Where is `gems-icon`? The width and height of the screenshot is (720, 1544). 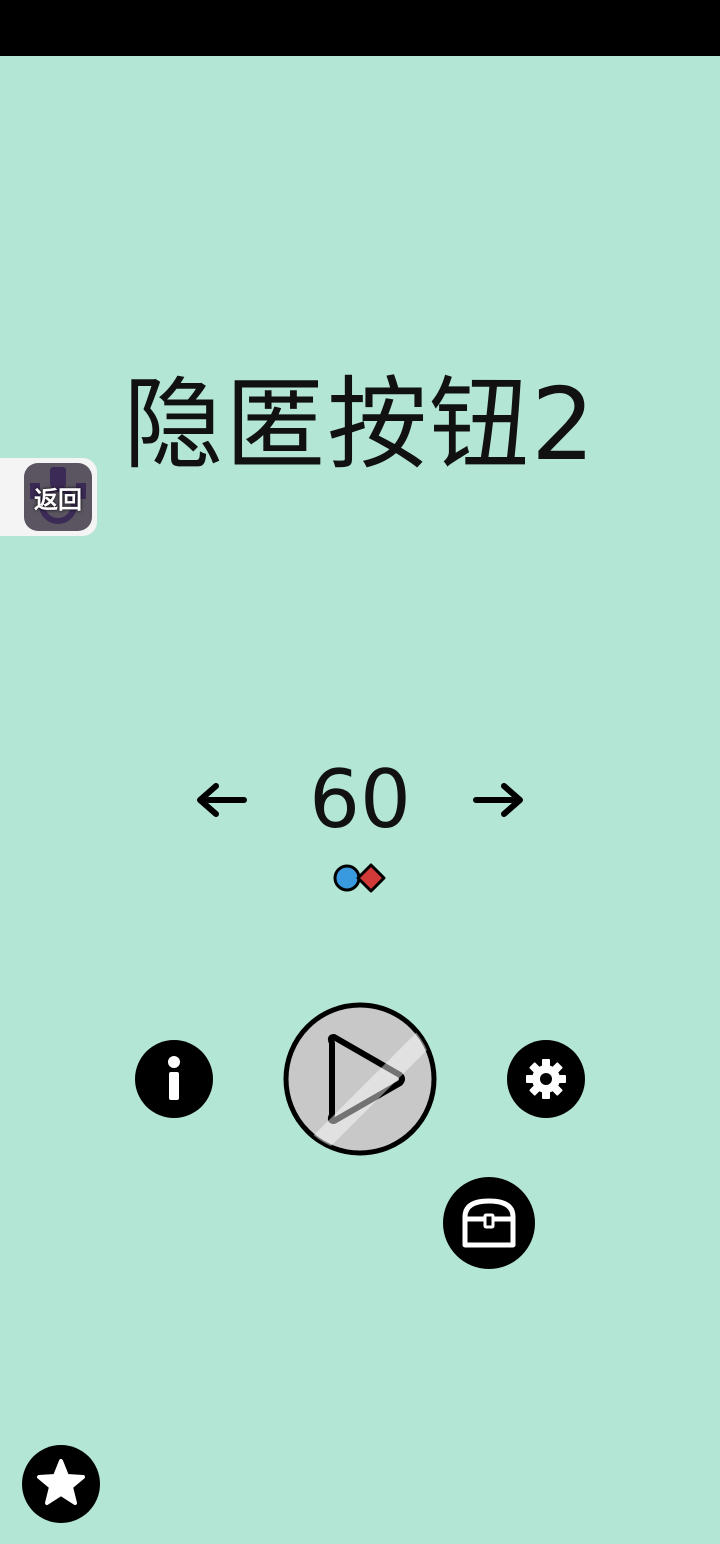 gems-icon is located at coordinates (359, 878).